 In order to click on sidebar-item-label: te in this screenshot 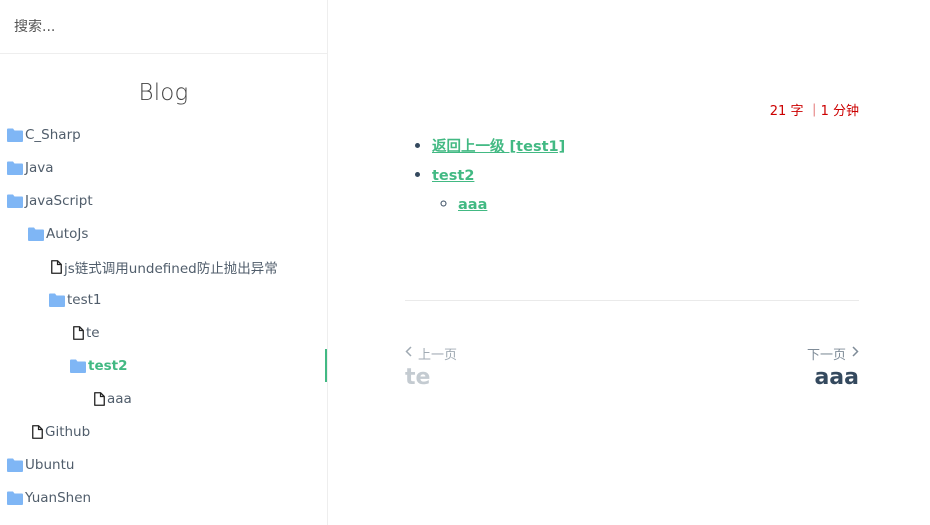, I will do `click(93, 332)`.